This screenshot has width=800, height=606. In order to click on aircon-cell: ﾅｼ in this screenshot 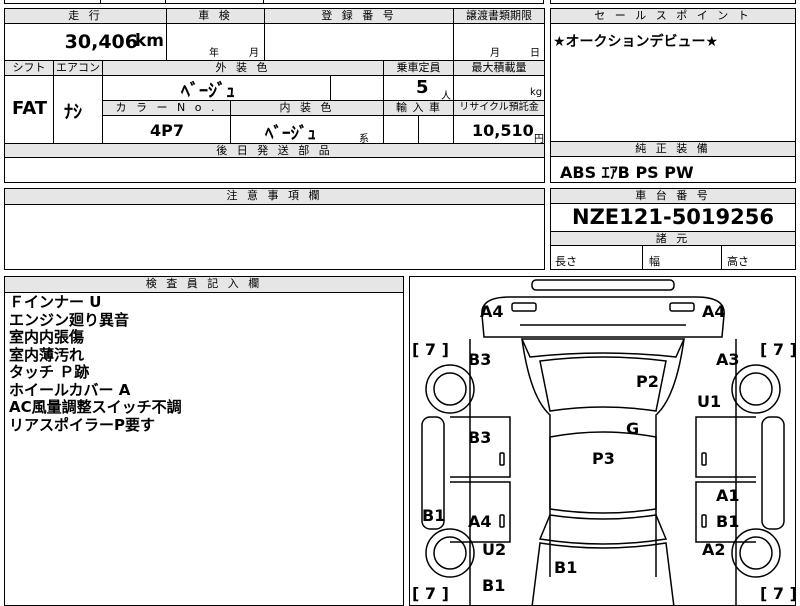, I will do `click(78, 110)`.